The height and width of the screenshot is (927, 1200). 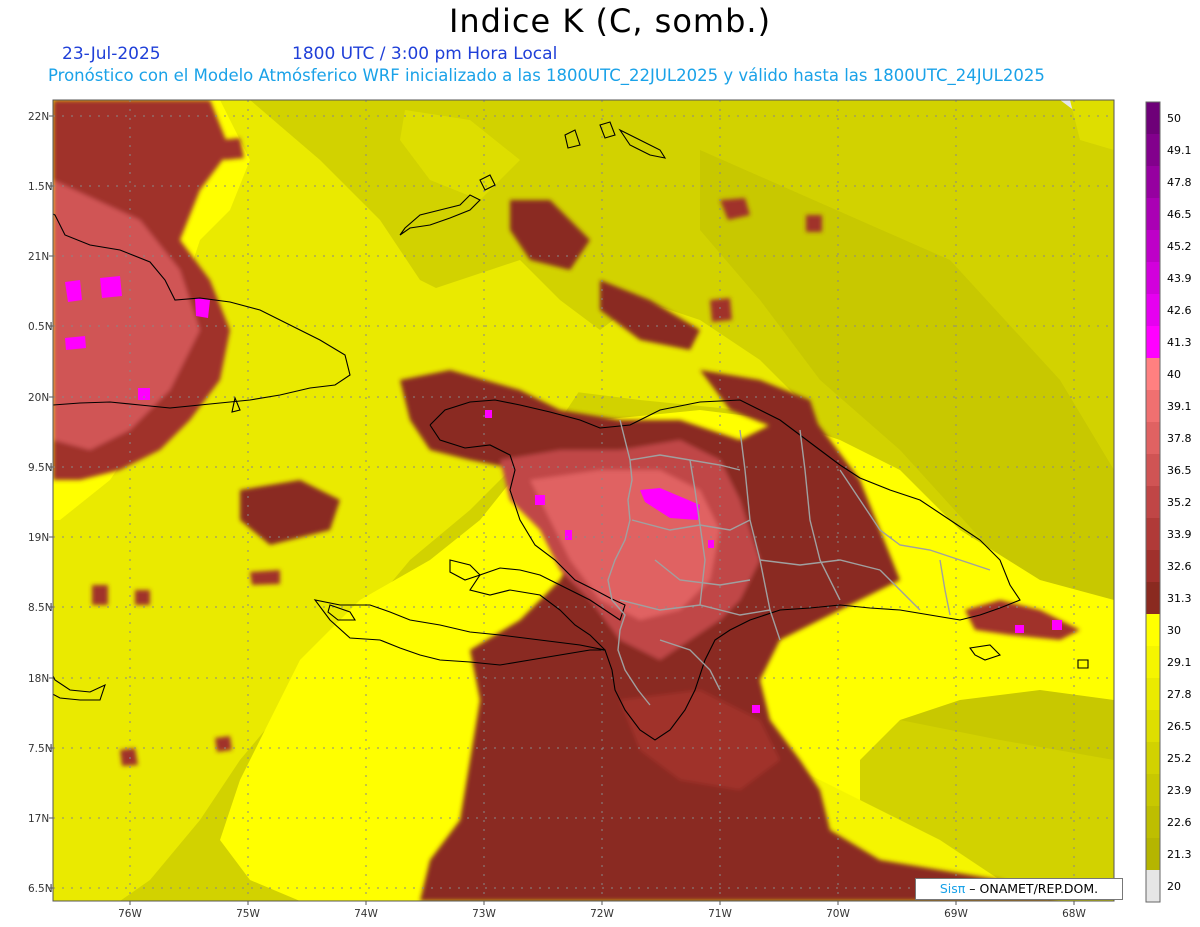 What do you see at coordinates (40, 608) in the screenshot?
I see `lat-label-18-5n: 8.5N` at bounding box center [40, 608].